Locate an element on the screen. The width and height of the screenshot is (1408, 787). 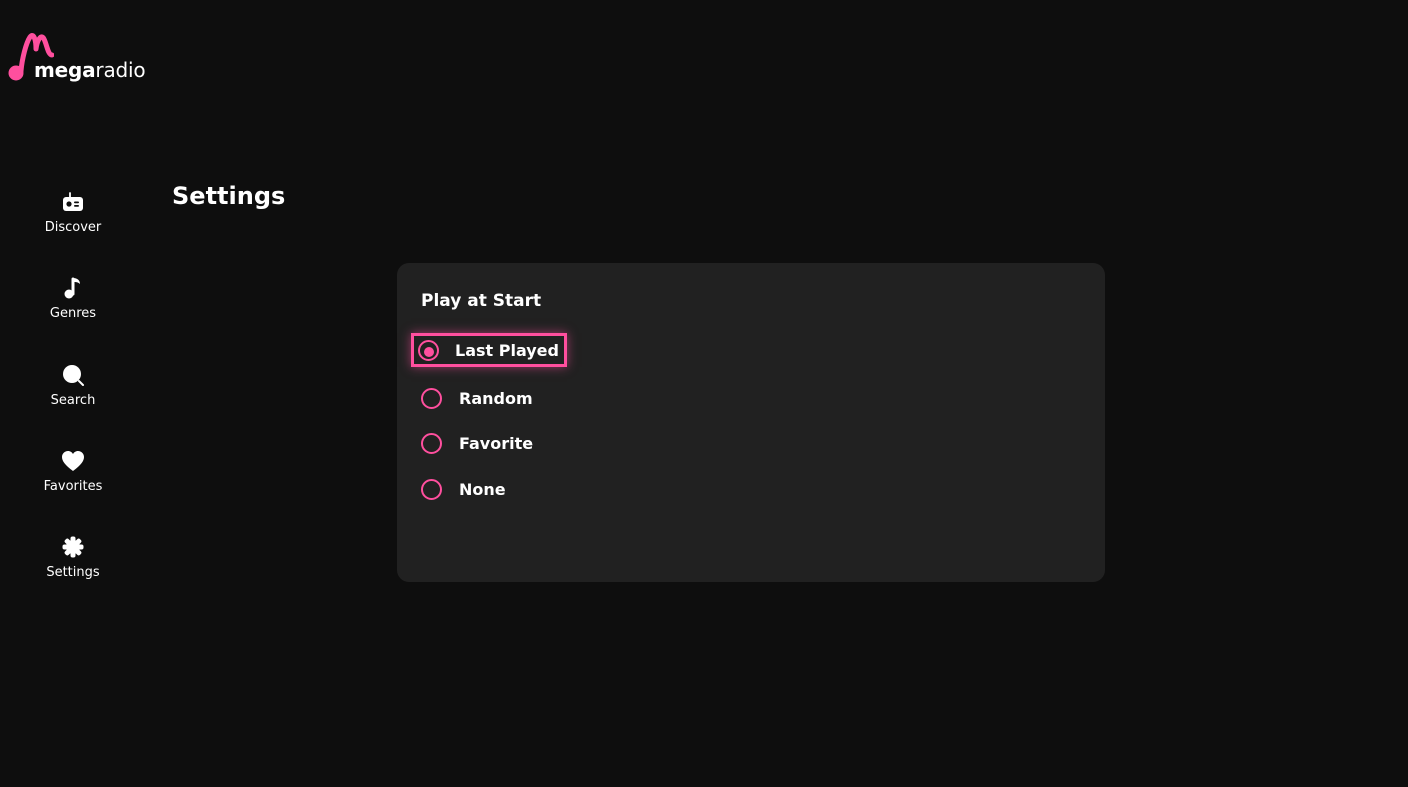
option-label: Random is located at coordinates (496, 398).